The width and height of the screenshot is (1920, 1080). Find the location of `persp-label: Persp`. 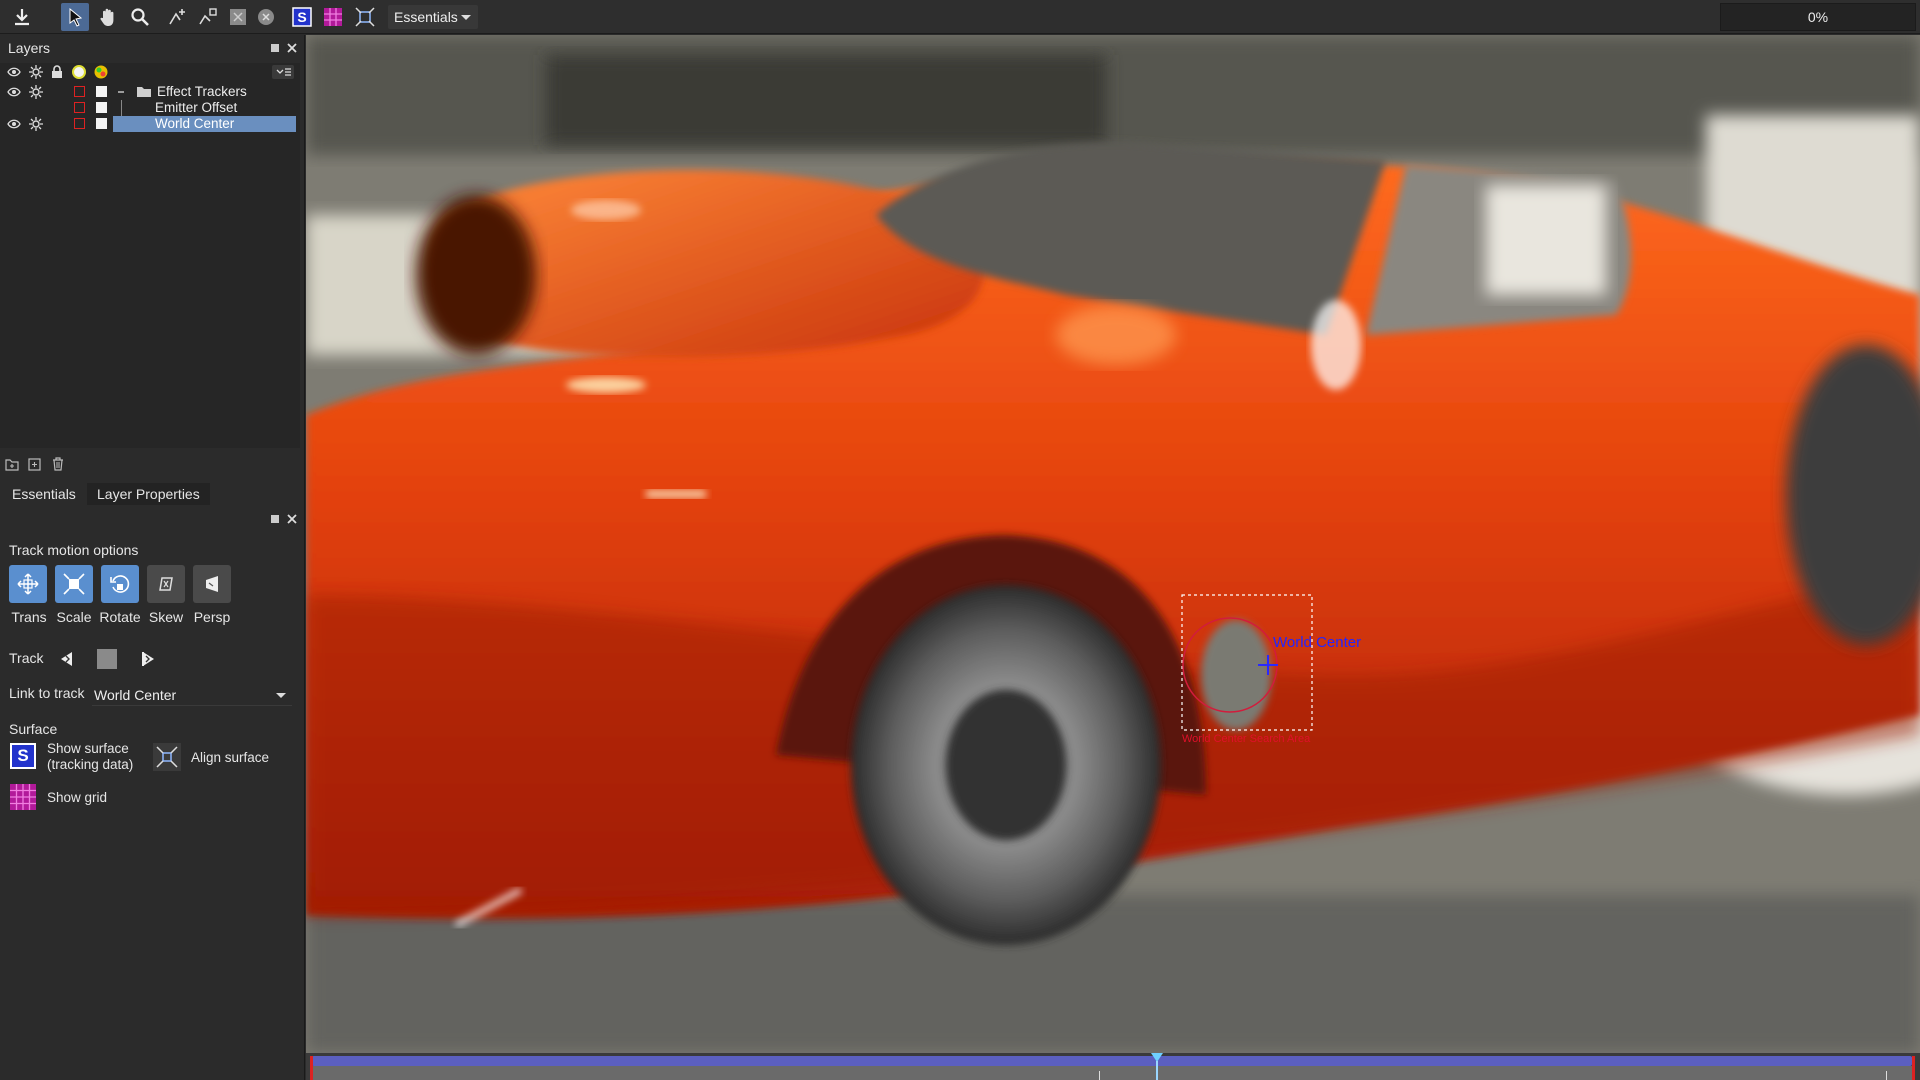

persp-label: Persp is located at coordinates (212, 617).